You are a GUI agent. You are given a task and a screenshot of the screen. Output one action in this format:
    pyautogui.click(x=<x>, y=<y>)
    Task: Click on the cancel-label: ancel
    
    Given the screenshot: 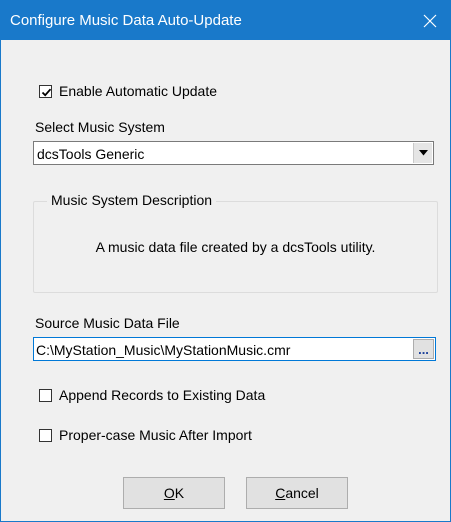 What is the action you would take?
    pyautogui.click(x=302, y=493)
    